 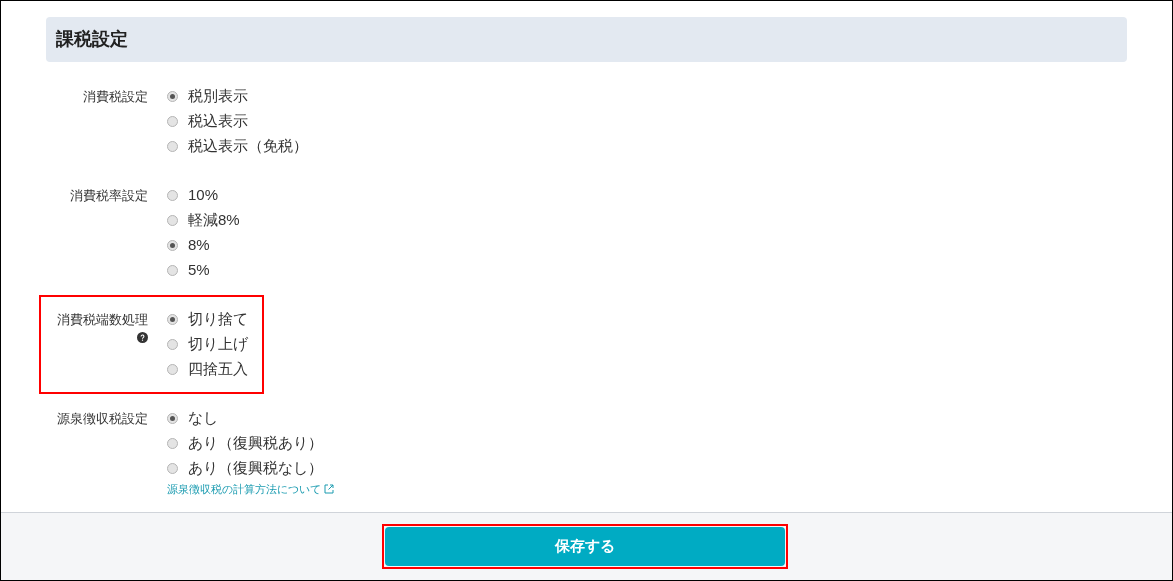 What do you see at coordinates (218, 121) in the screenshot?
I see `option-label: 税込表示` at bounding box center [218, 121].